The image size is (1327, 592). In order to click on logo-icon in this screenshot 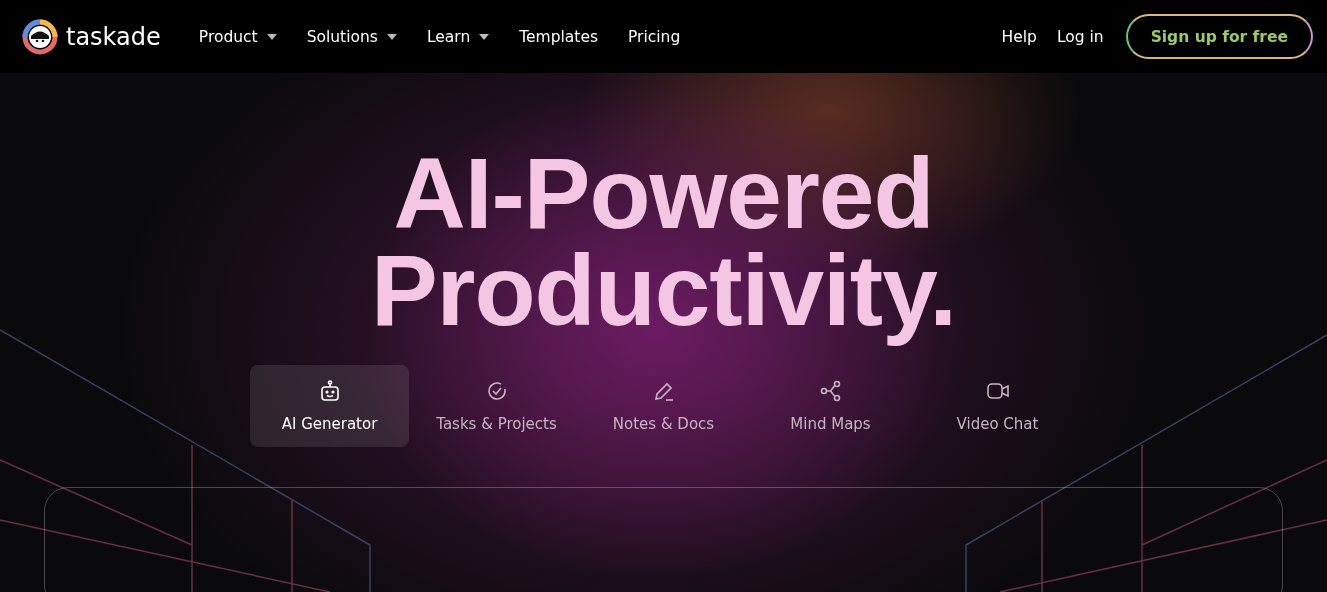, I will do `click(40, 36)`.